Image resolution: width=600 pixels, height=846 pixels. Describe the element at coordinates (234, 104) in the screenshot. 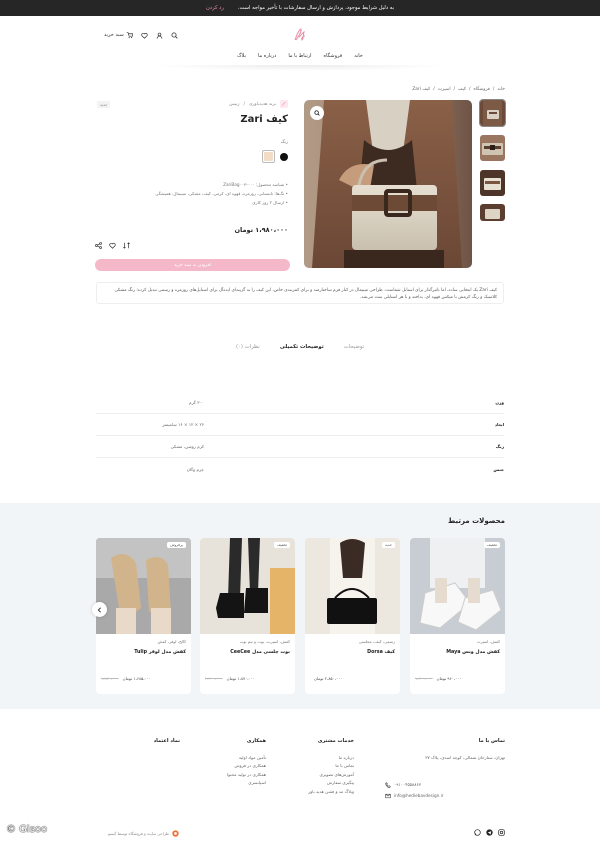

I see `brand-category: زنیس` at that location.